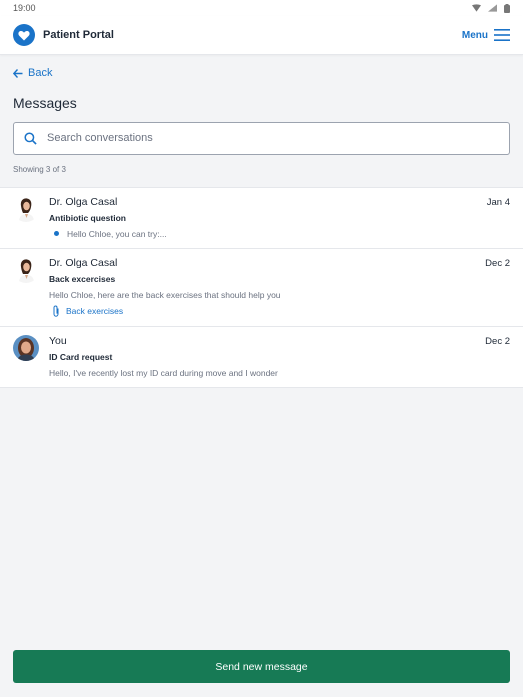  What do you see at coordinates (279, 310) in the screenshot?
I see `attachment-link: Back exercises` at bounding box center [279, 310].